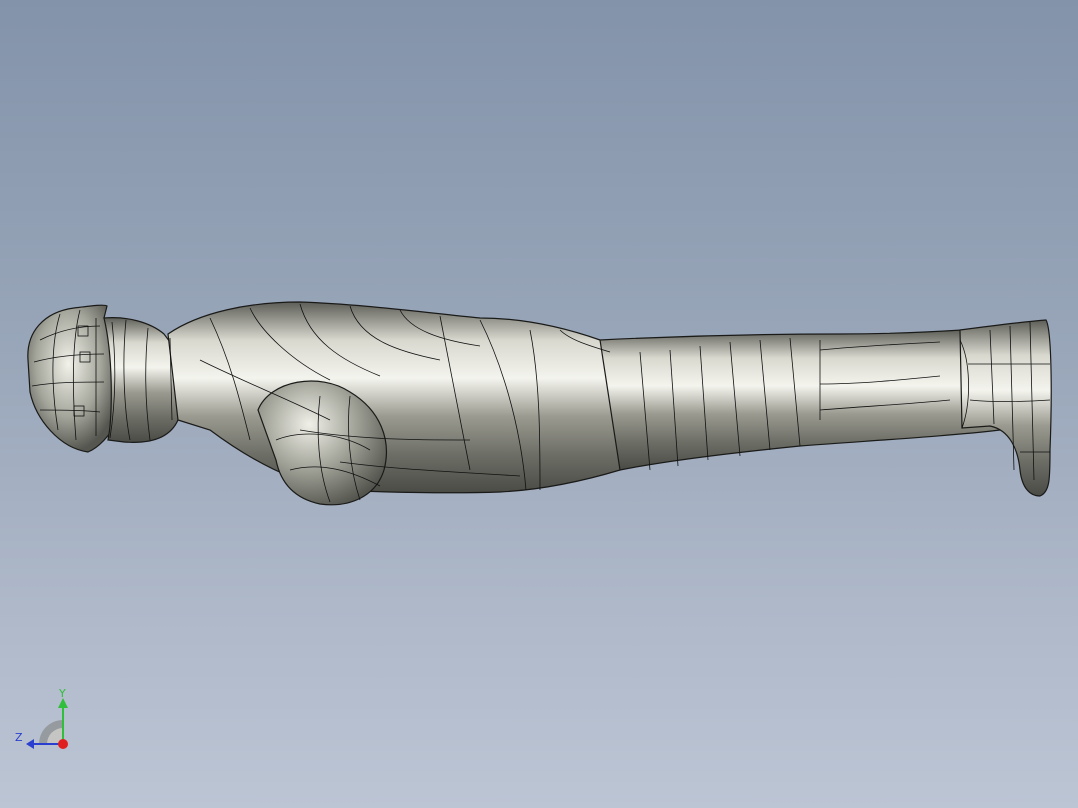 The height and width of the screenshot is (808, 1078). Describe the element at coordinates (800, 400) in the screenshot. I see `model-legs` at that location.